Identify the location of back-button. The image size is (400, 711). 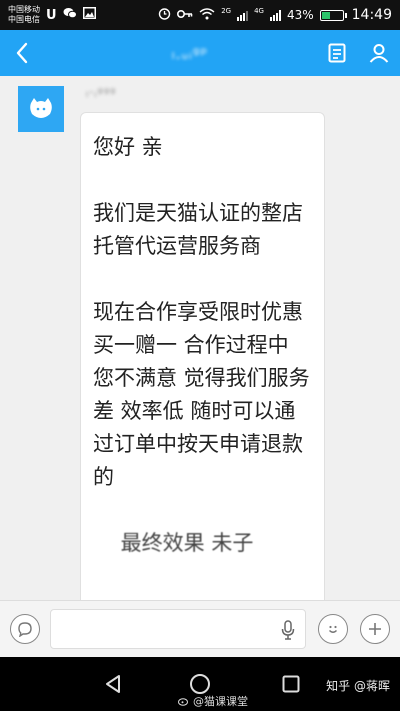
(22, 53).